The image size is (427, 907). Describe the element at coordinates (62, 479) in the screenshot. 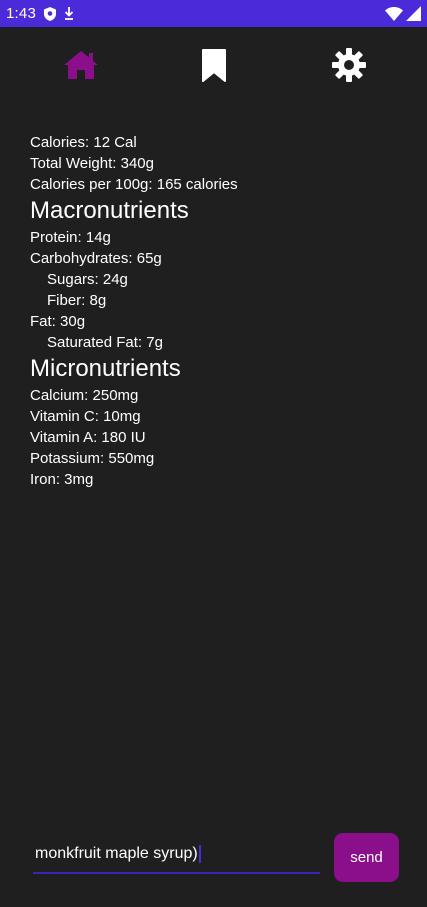

I see `iron-text: Iron: 3mg` at that location.